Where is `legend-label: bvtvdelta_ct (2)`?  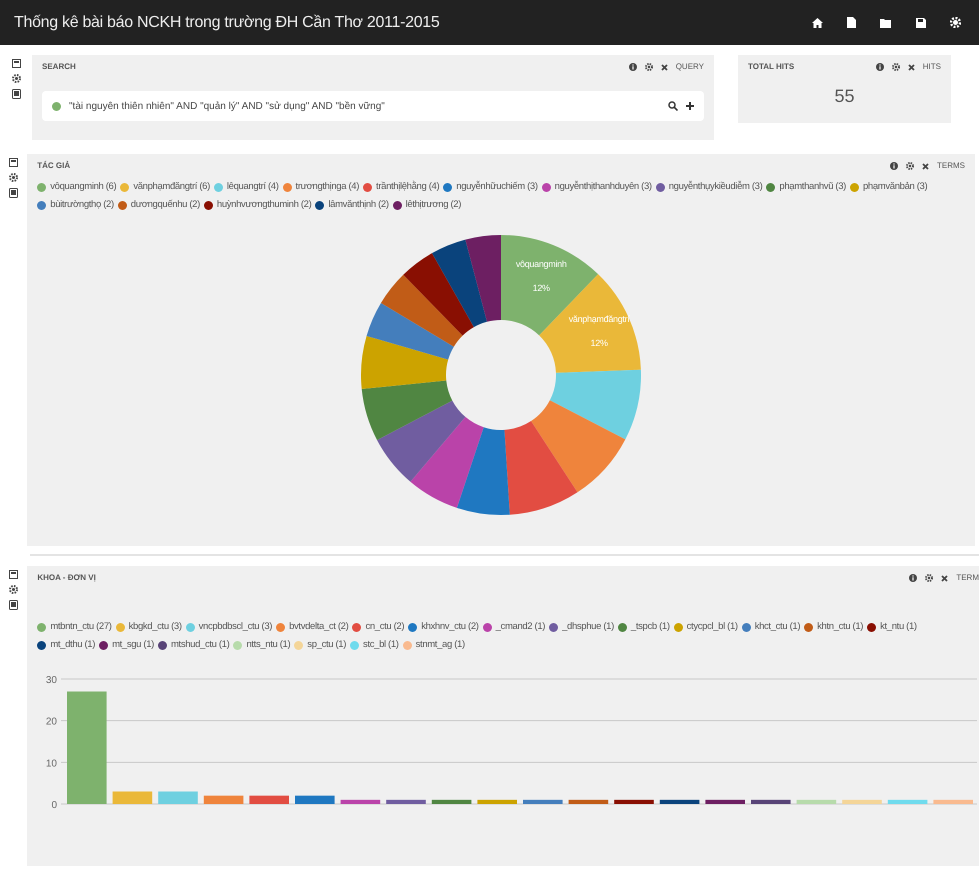 legend-label: bvtvdelta_ct (2) is located at coordinates (318, 627).